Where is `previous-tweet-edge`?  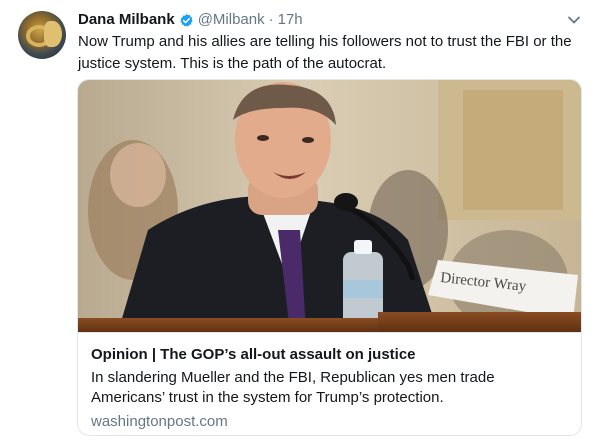 previous-tweet-edge is located at coordinates (300, 2).